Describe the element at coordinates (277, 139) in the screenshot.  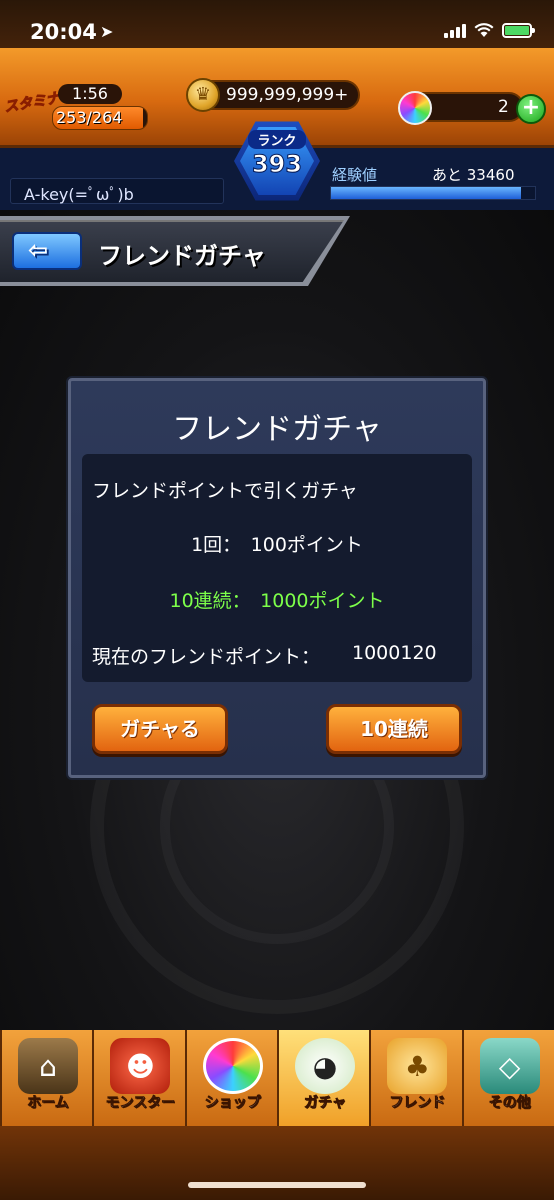
I see `rank-label: ランク` at that location.